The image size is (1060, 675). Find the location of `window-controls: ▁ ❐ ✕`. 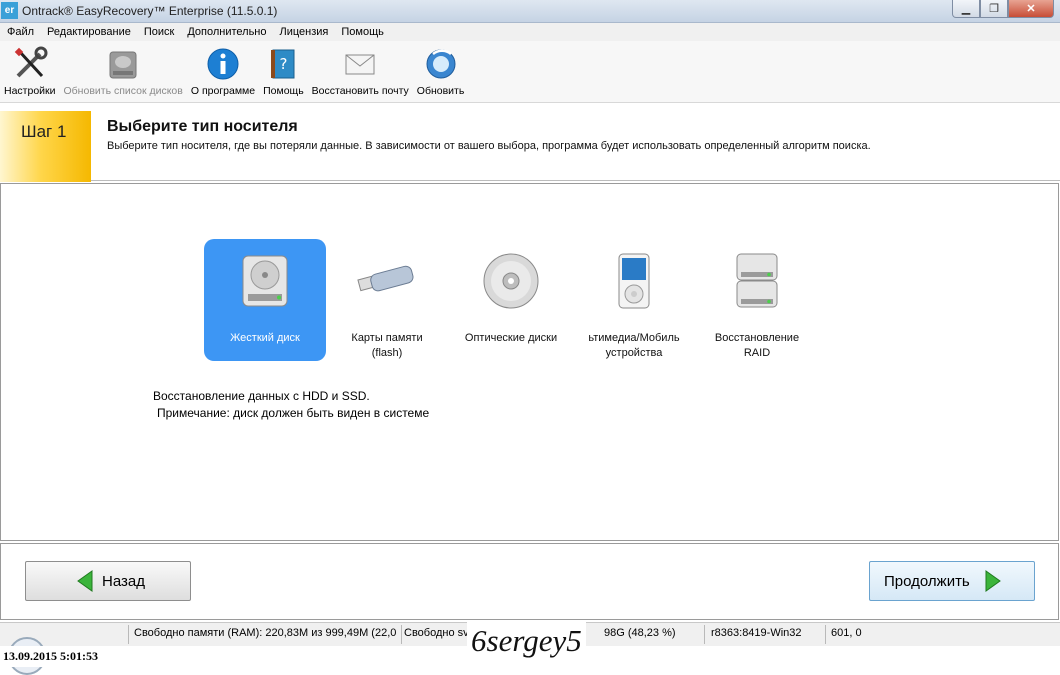

window-controls: ▁ ❐ ✕ is located at coordinates (1003, 9).